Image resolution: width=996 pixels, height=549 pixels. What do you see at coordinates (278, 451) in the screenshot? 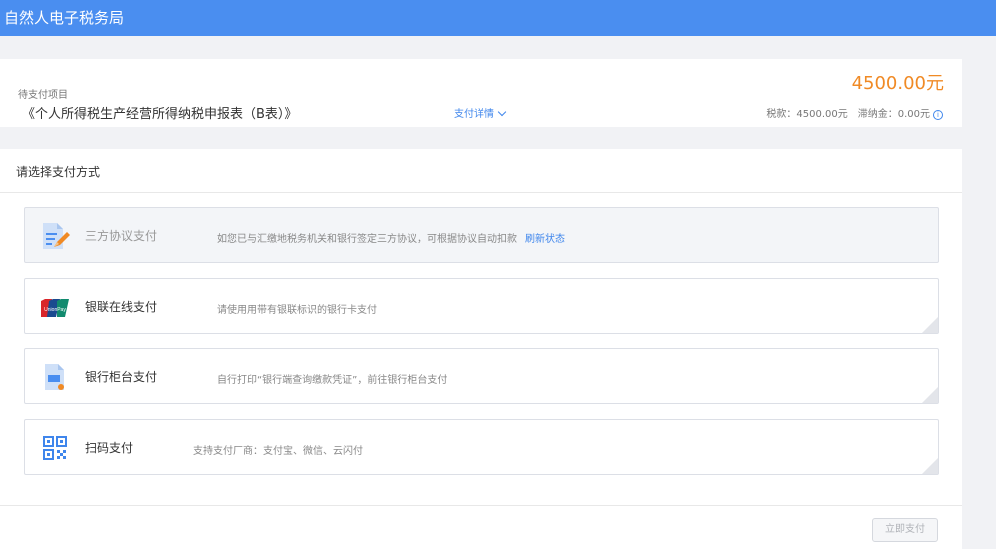
I see `option-desc: 支持支付厂商：支付宝、微信、云闪付` at bounding box center [278, 451].